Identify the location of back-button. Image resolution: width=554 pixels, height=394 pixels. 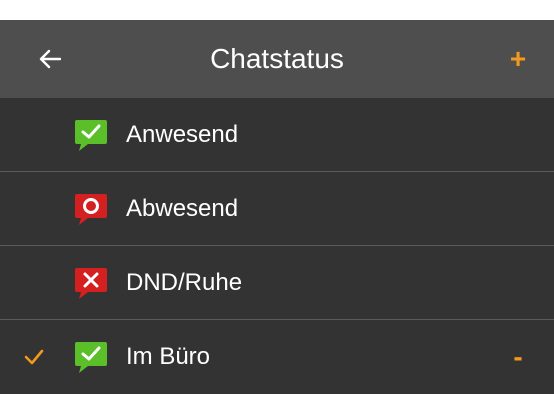
(50, 59).